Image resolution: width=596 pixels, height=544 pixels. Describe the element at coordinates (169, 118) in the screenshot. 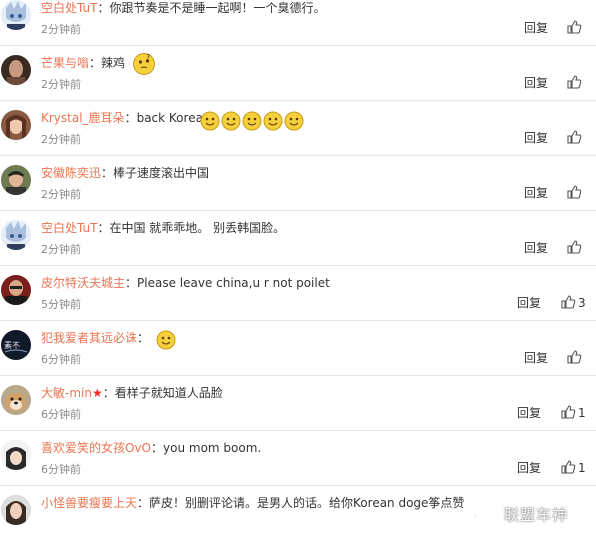

I see `comment-text: back Korea` at that location.